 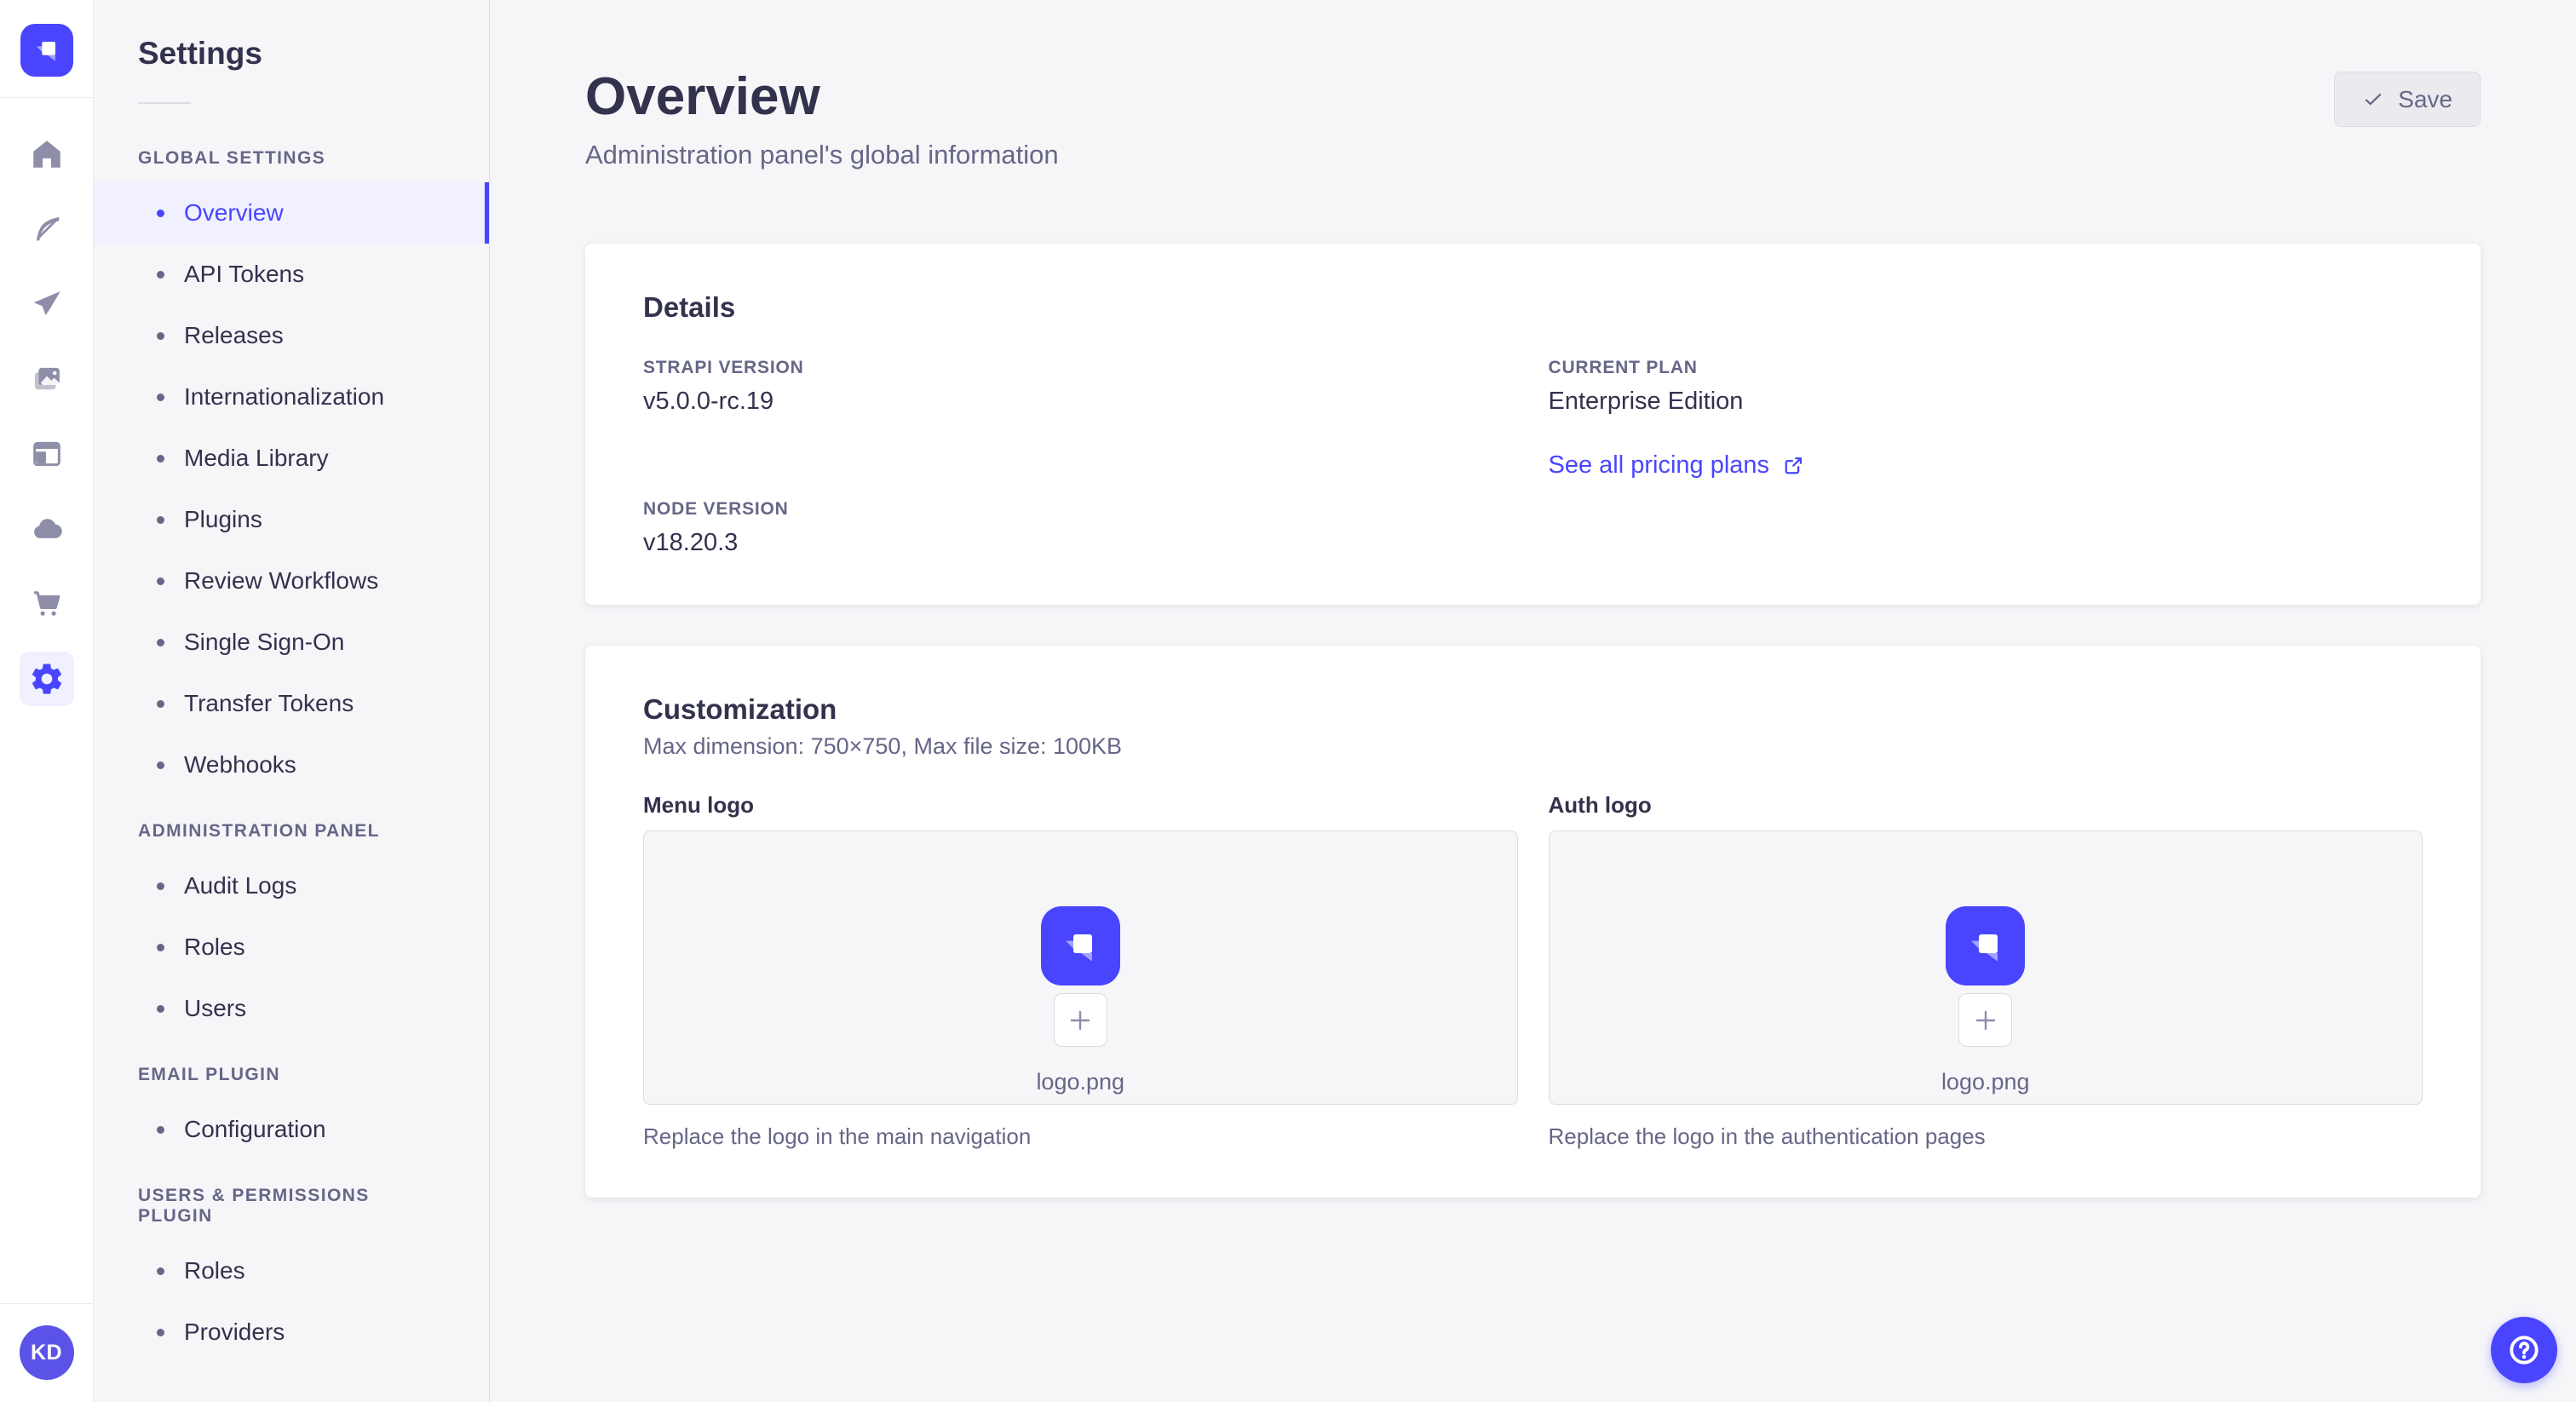 I want to click on sidebar-item-label: Releases, so click(x=234, y=335).